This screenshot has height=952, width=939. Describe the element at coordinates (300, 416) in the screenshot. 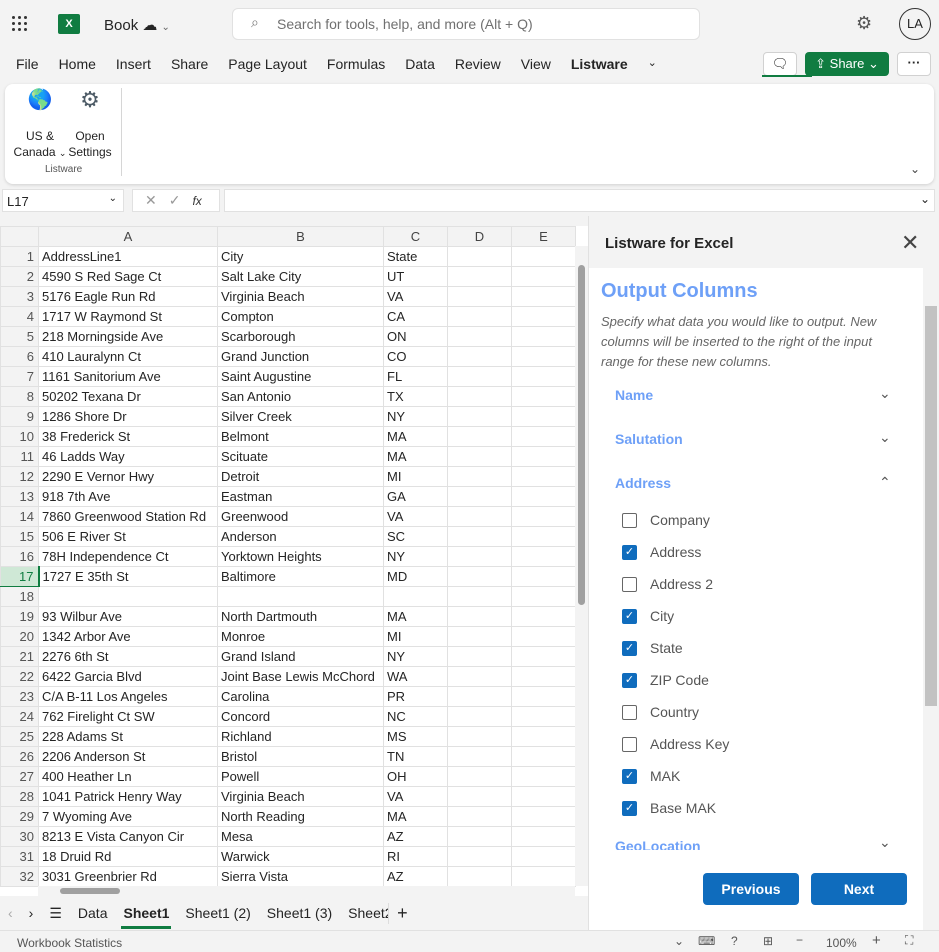

I see `cell: Silver Creek` at that location.